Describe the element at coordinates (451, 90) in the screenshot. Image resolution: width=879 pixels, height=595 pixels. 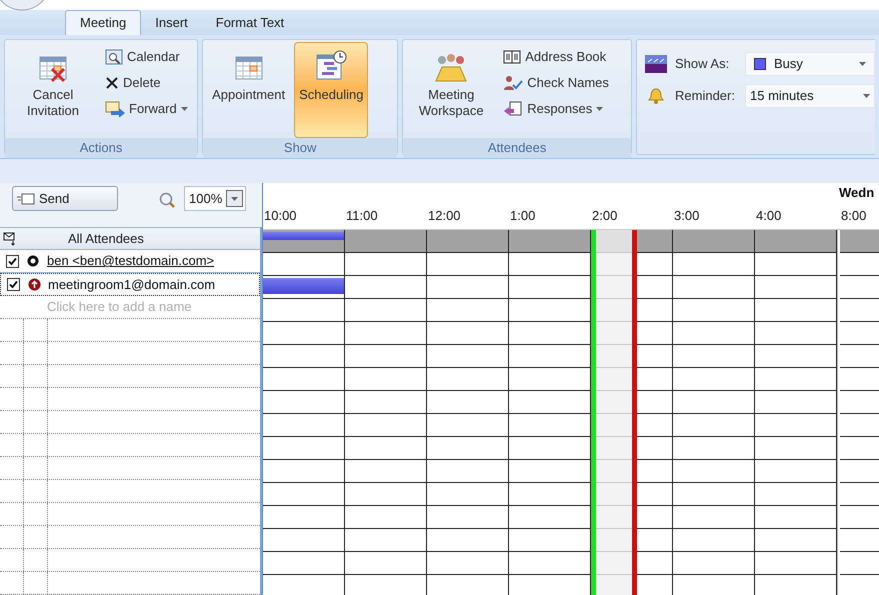
I see `ribbon-large-button: Meeting Workspace` at that location.